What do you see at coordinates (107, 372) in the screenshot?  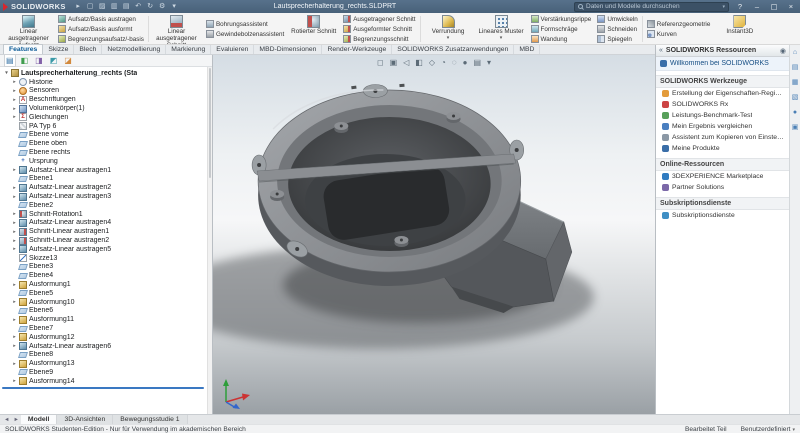 I see `feature-tree-item: Ebene9` at bounding box center [107, 372].